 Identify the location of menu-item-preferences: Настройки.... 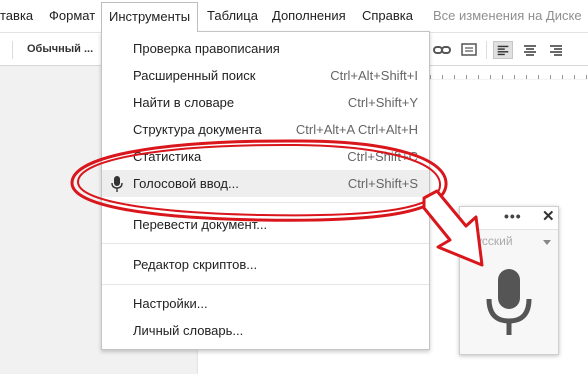
(265, 303).